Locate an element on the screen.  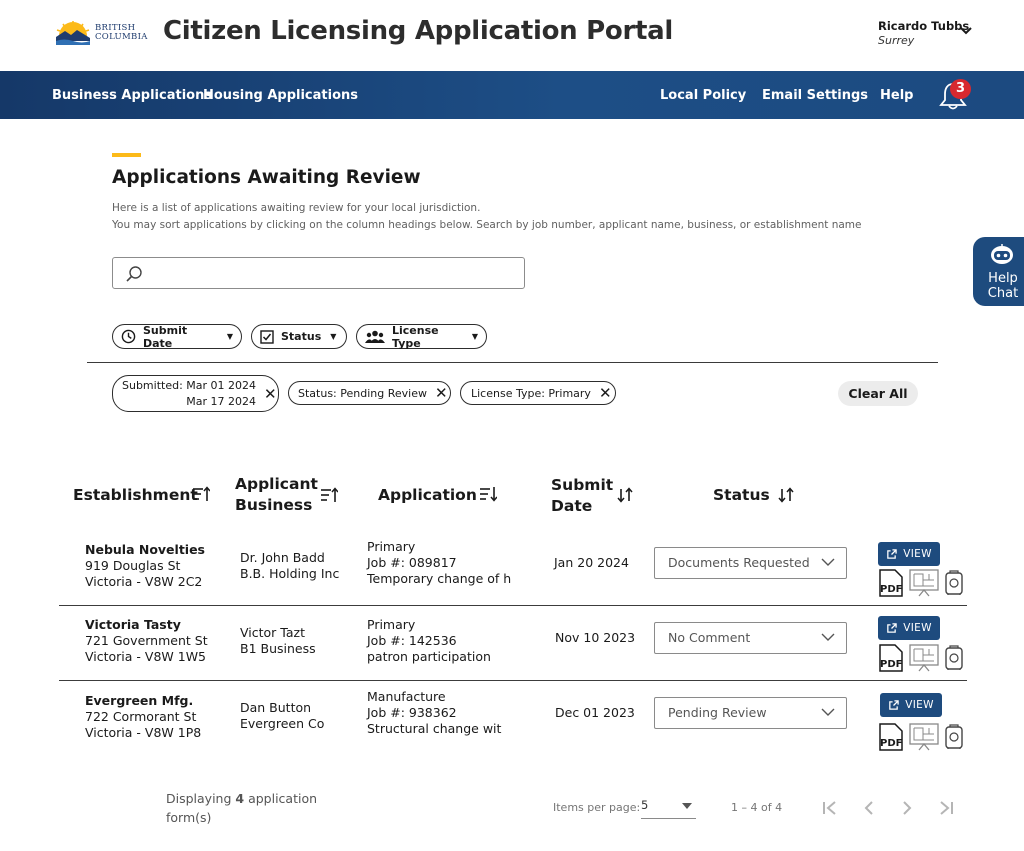
notification-badge: 3 is located at coordinates (960, 89).